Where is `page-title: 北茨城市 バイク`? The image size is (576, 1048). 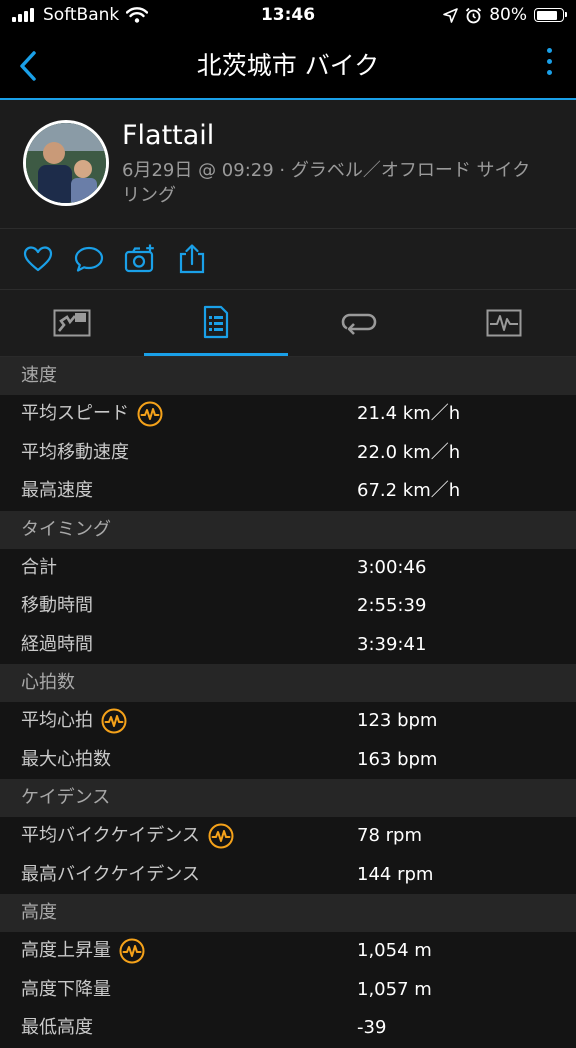
page-title: 北茨城市 バイク is located at coordinates (288, 65).